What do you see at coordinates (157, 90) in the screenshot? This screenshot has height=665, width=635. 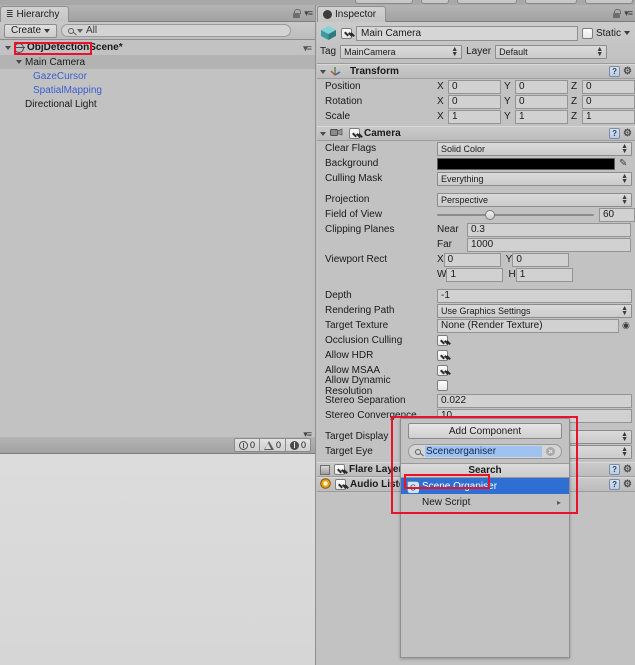 I see `hierarchy-item-spatialmapping: SpatialMapping` at bounding box center [157, 90].